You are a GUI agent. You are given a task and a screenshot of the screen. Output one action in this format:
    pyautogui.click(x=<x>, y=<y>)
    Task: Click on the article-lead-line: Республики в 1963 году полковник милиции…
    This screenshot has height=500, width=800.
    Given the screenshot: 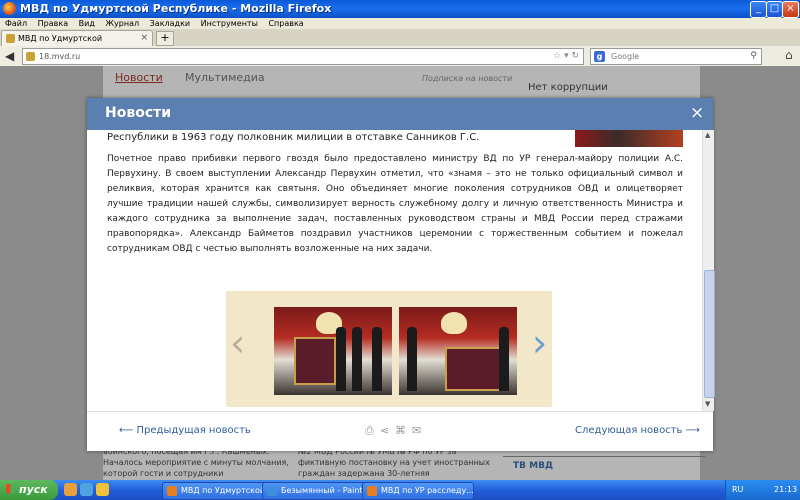 What is the action you would take?
    pyautogui.click(x=293, y=137)
    